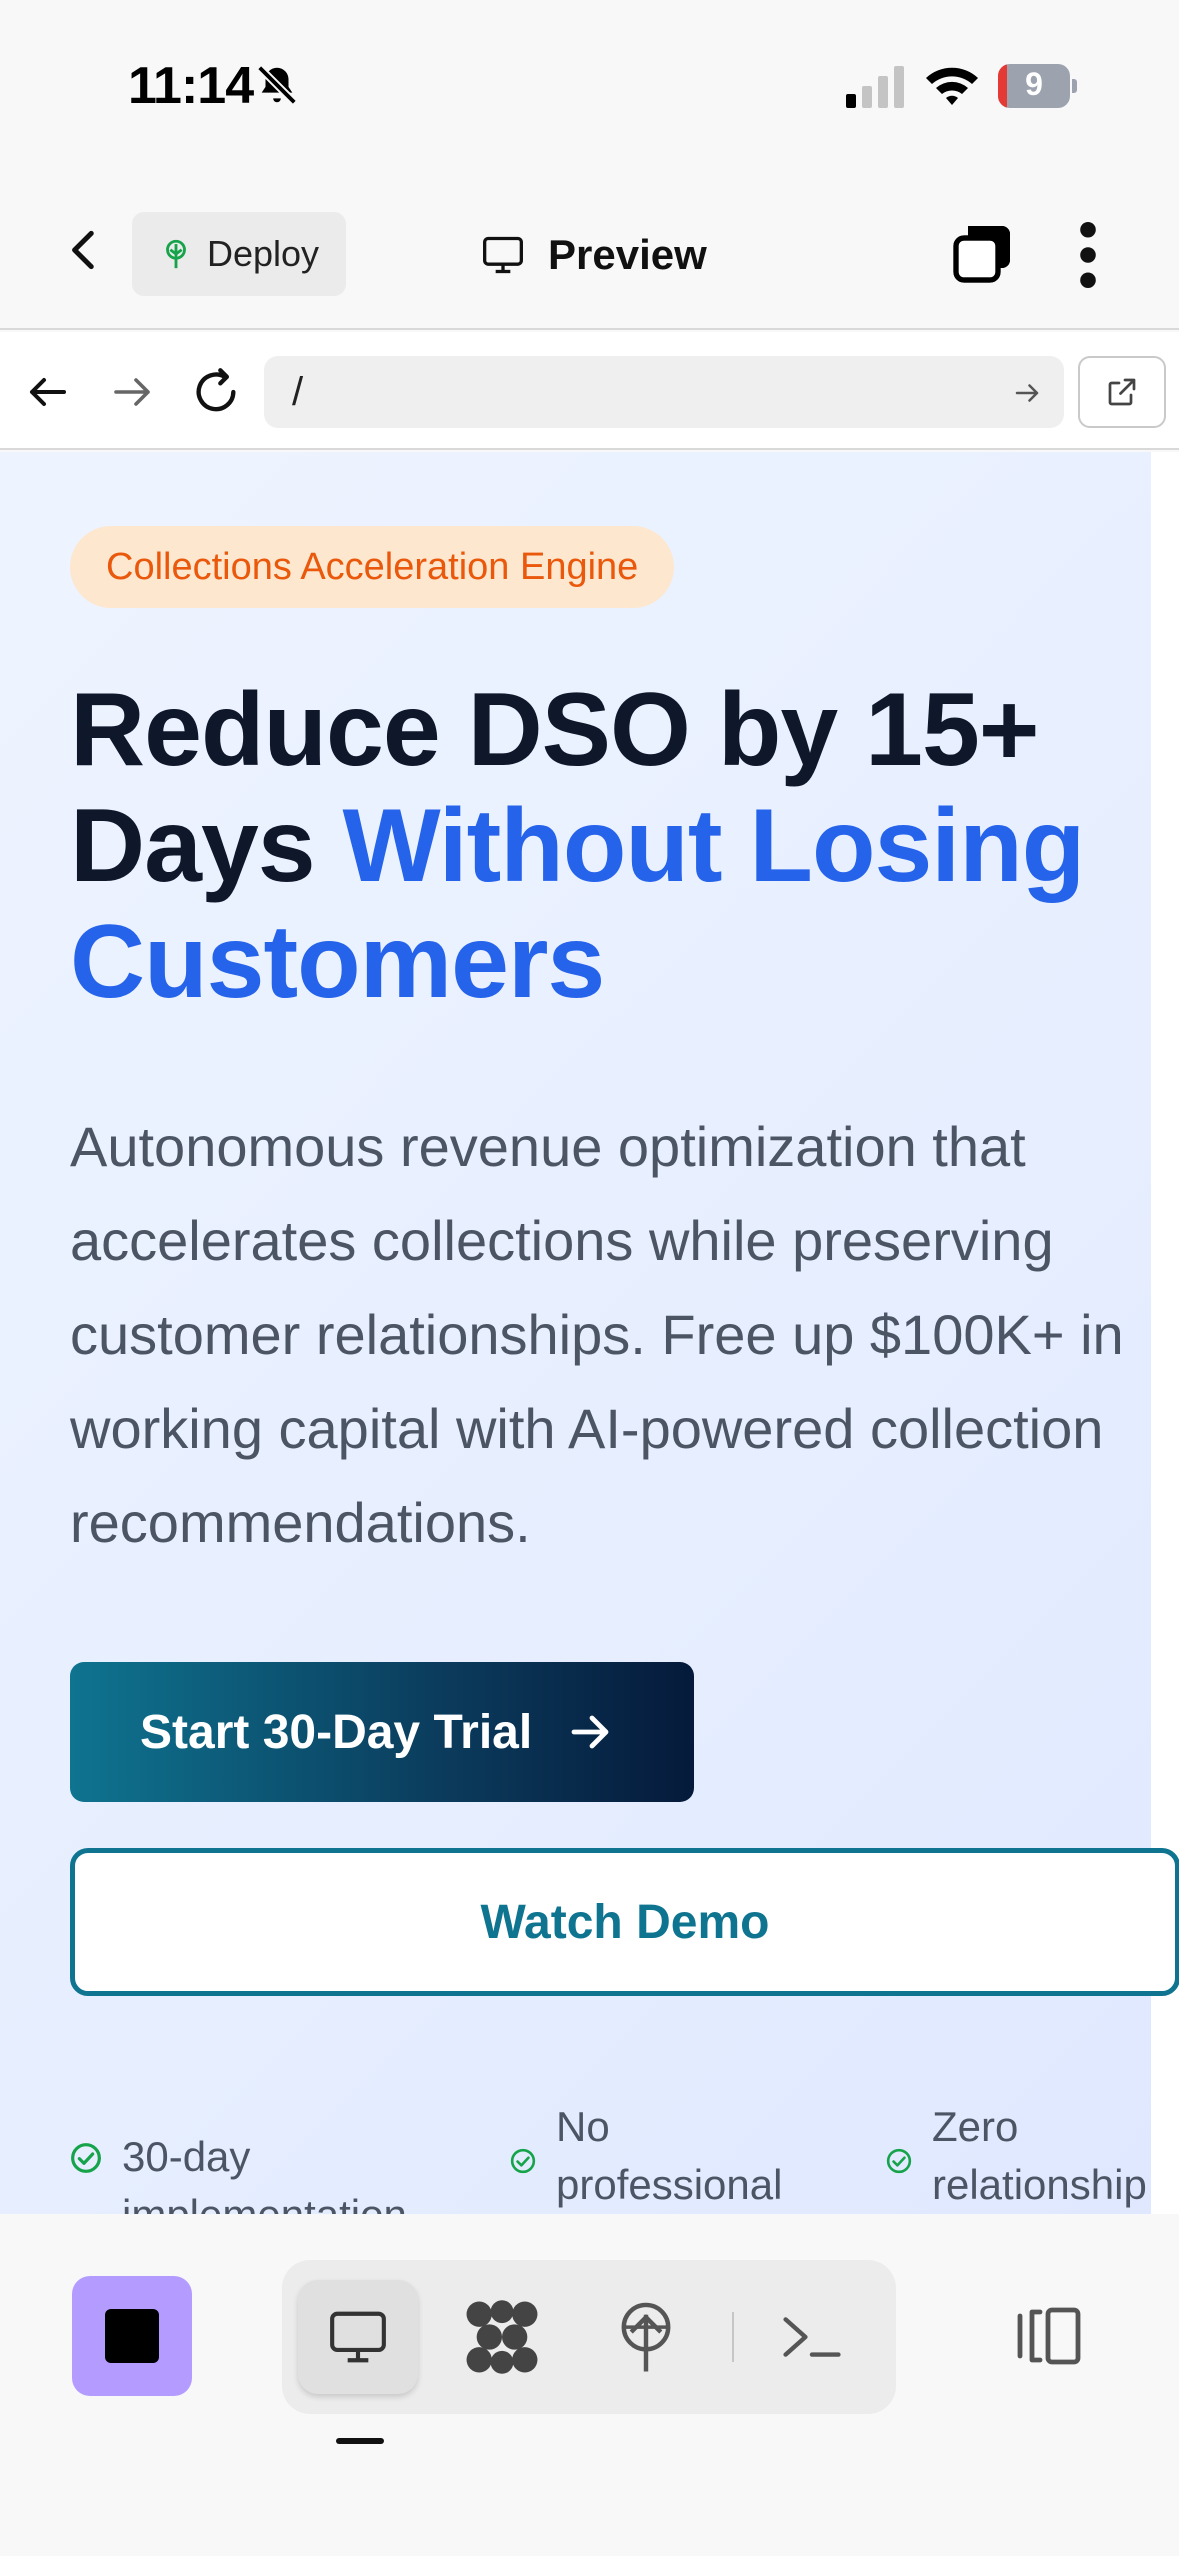 Image resolution: width=1179 pixels, height=2556 pixels. I want to click on watch-demo-button: Watch Demo, so click(624, 1922).